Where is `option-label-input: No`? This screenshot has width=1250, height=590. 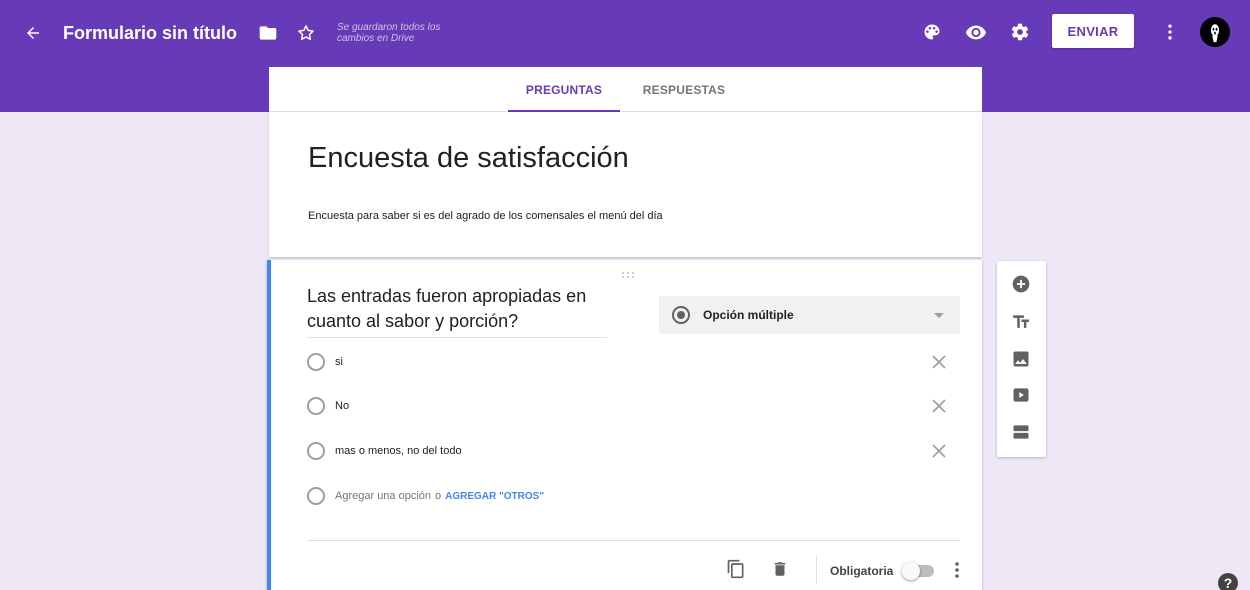 option-label-input: No is located at coordinates (342, 406).